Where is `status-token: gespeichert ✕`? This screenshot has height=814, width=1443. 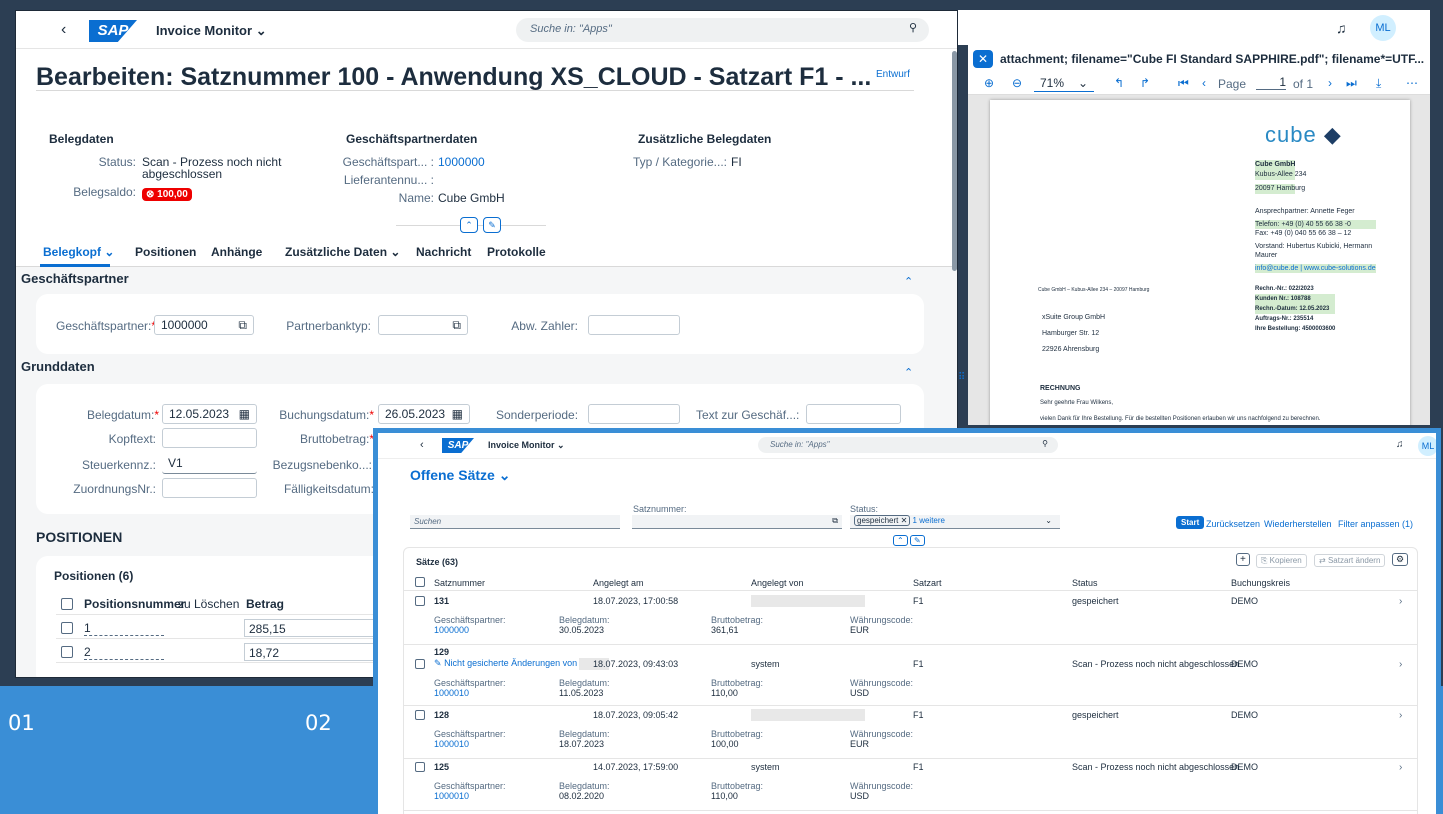 status-token: gespeichert ✕ is located at coordinates (882, 520).